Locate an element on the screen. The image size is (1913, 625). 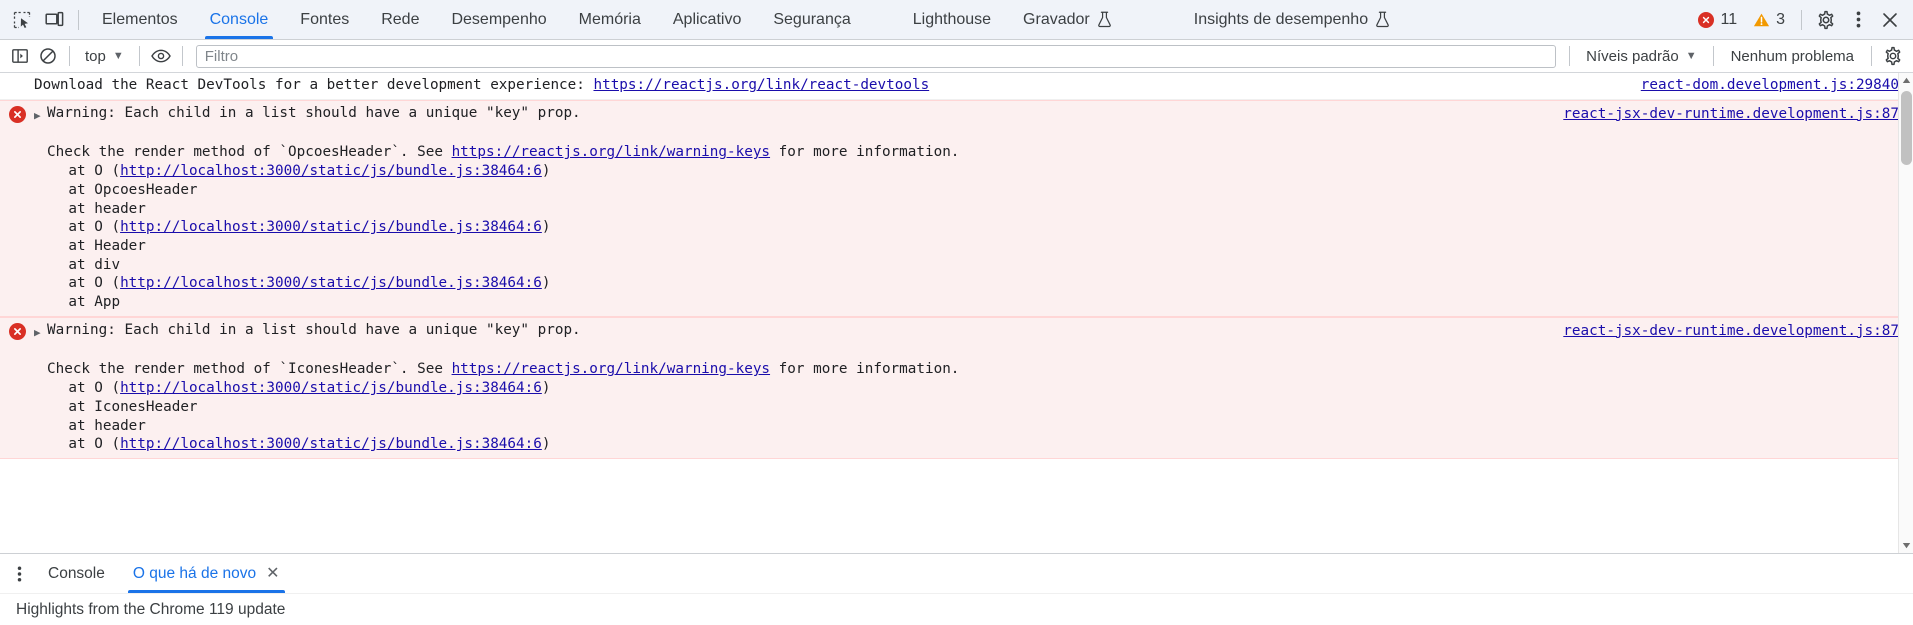
inspect-element-icon is located at coordinates (22, 20).